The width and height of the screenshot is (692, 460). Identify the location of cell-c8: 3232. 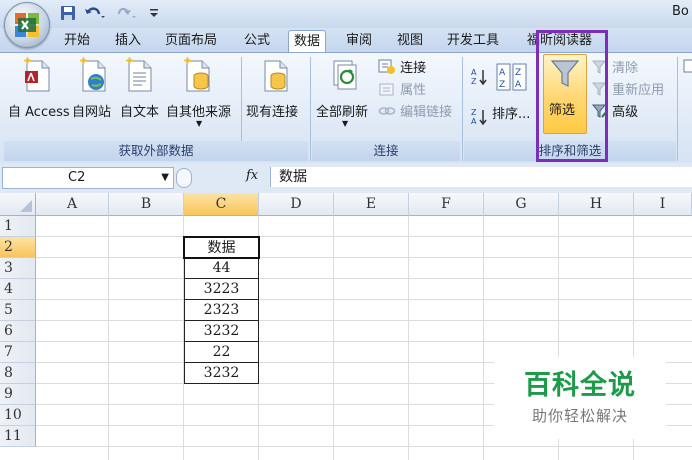
(221, 373).